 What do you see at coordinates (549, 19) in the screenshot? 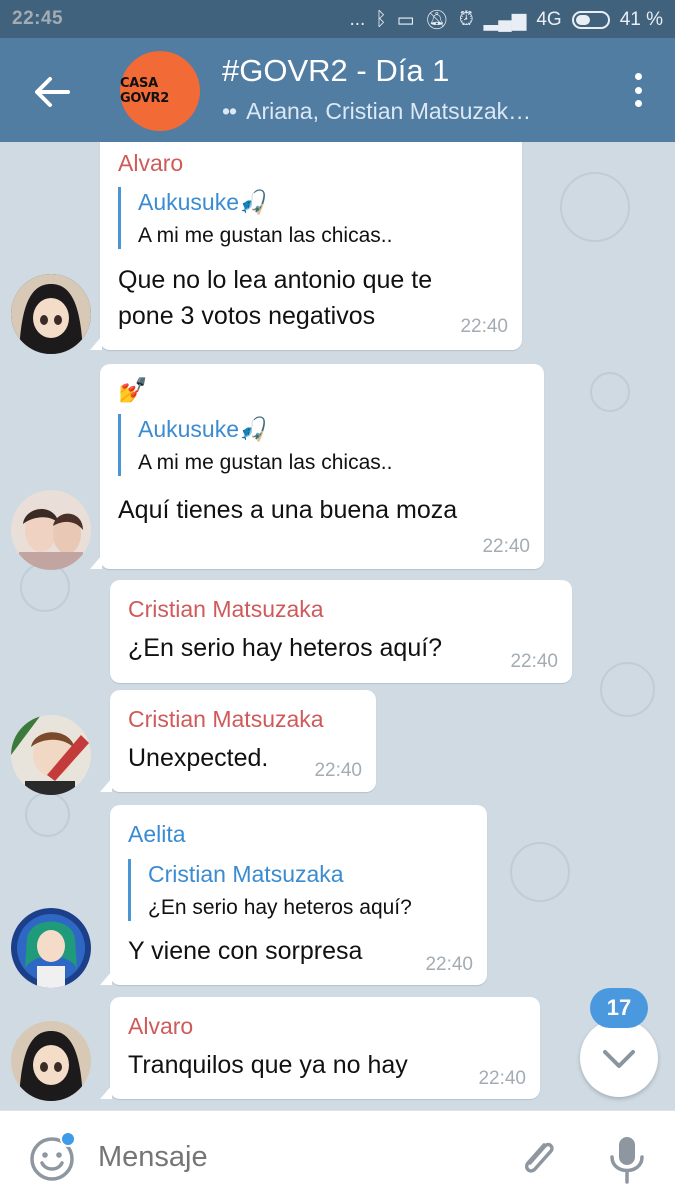
I see `network-type: 4G` at bounding box center [549, 19].